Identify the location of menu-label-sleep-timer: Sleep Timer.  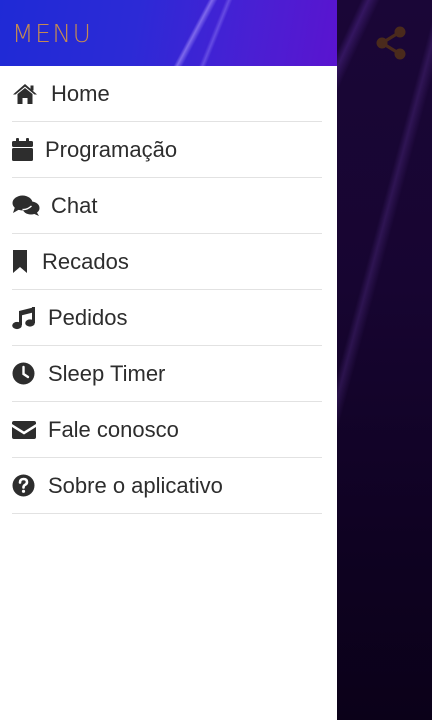
(107, 373).